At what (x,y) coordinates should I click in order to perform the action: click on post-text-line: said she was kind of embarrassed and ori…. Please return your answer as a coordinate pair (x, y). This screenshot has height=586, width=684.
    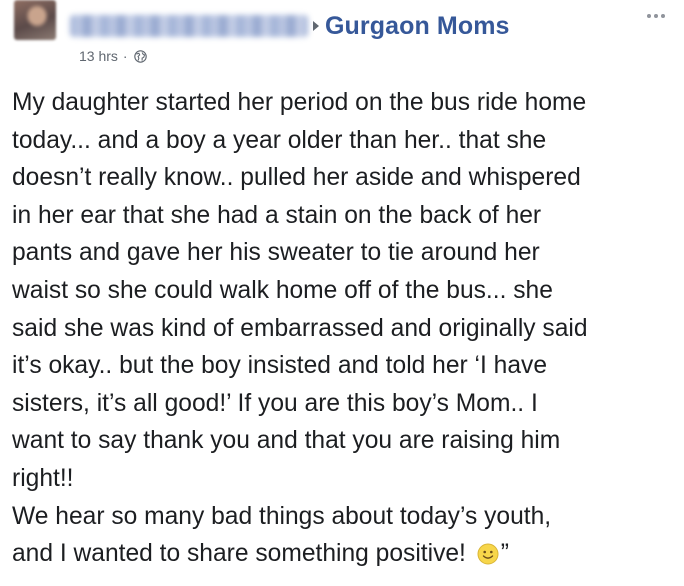
    Looking at the image, I should click on (300, 328).